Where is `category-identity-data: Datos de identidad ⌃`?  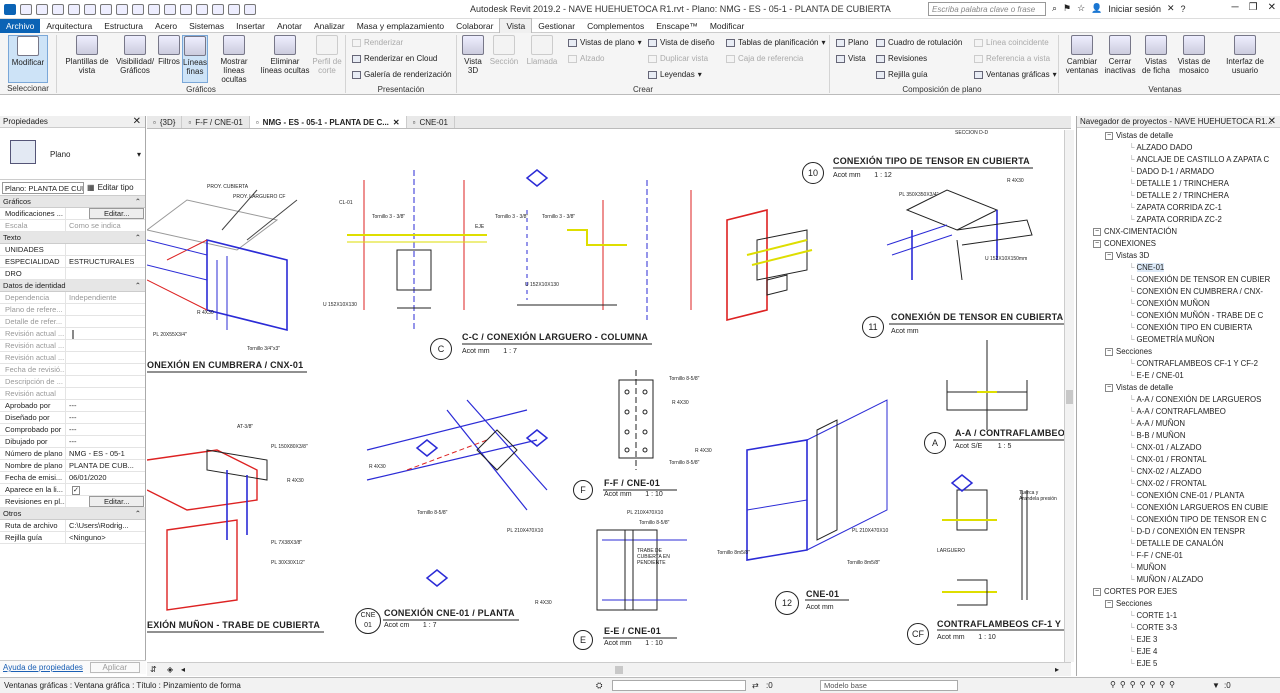
category-identity-data: Datos de identidad ⌃ is located at coordinates (72, 286).